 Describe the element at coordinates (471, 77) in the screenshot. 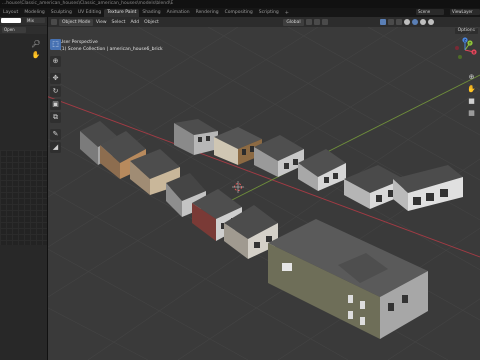

I see `zoom-icon: ⊕` at that location.